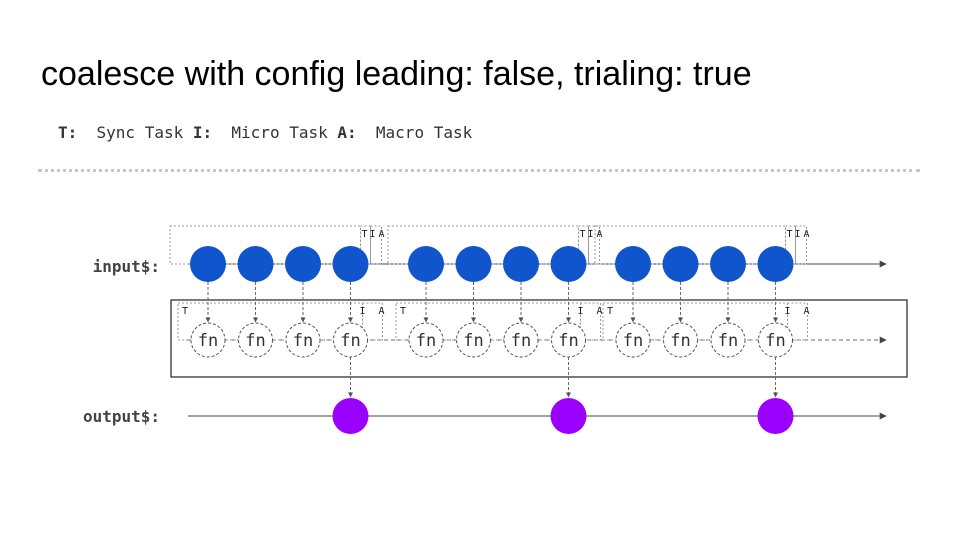 This screenshot has width=960, height=540. I want to click on input-stream-label: input$:, so click(126, 266).